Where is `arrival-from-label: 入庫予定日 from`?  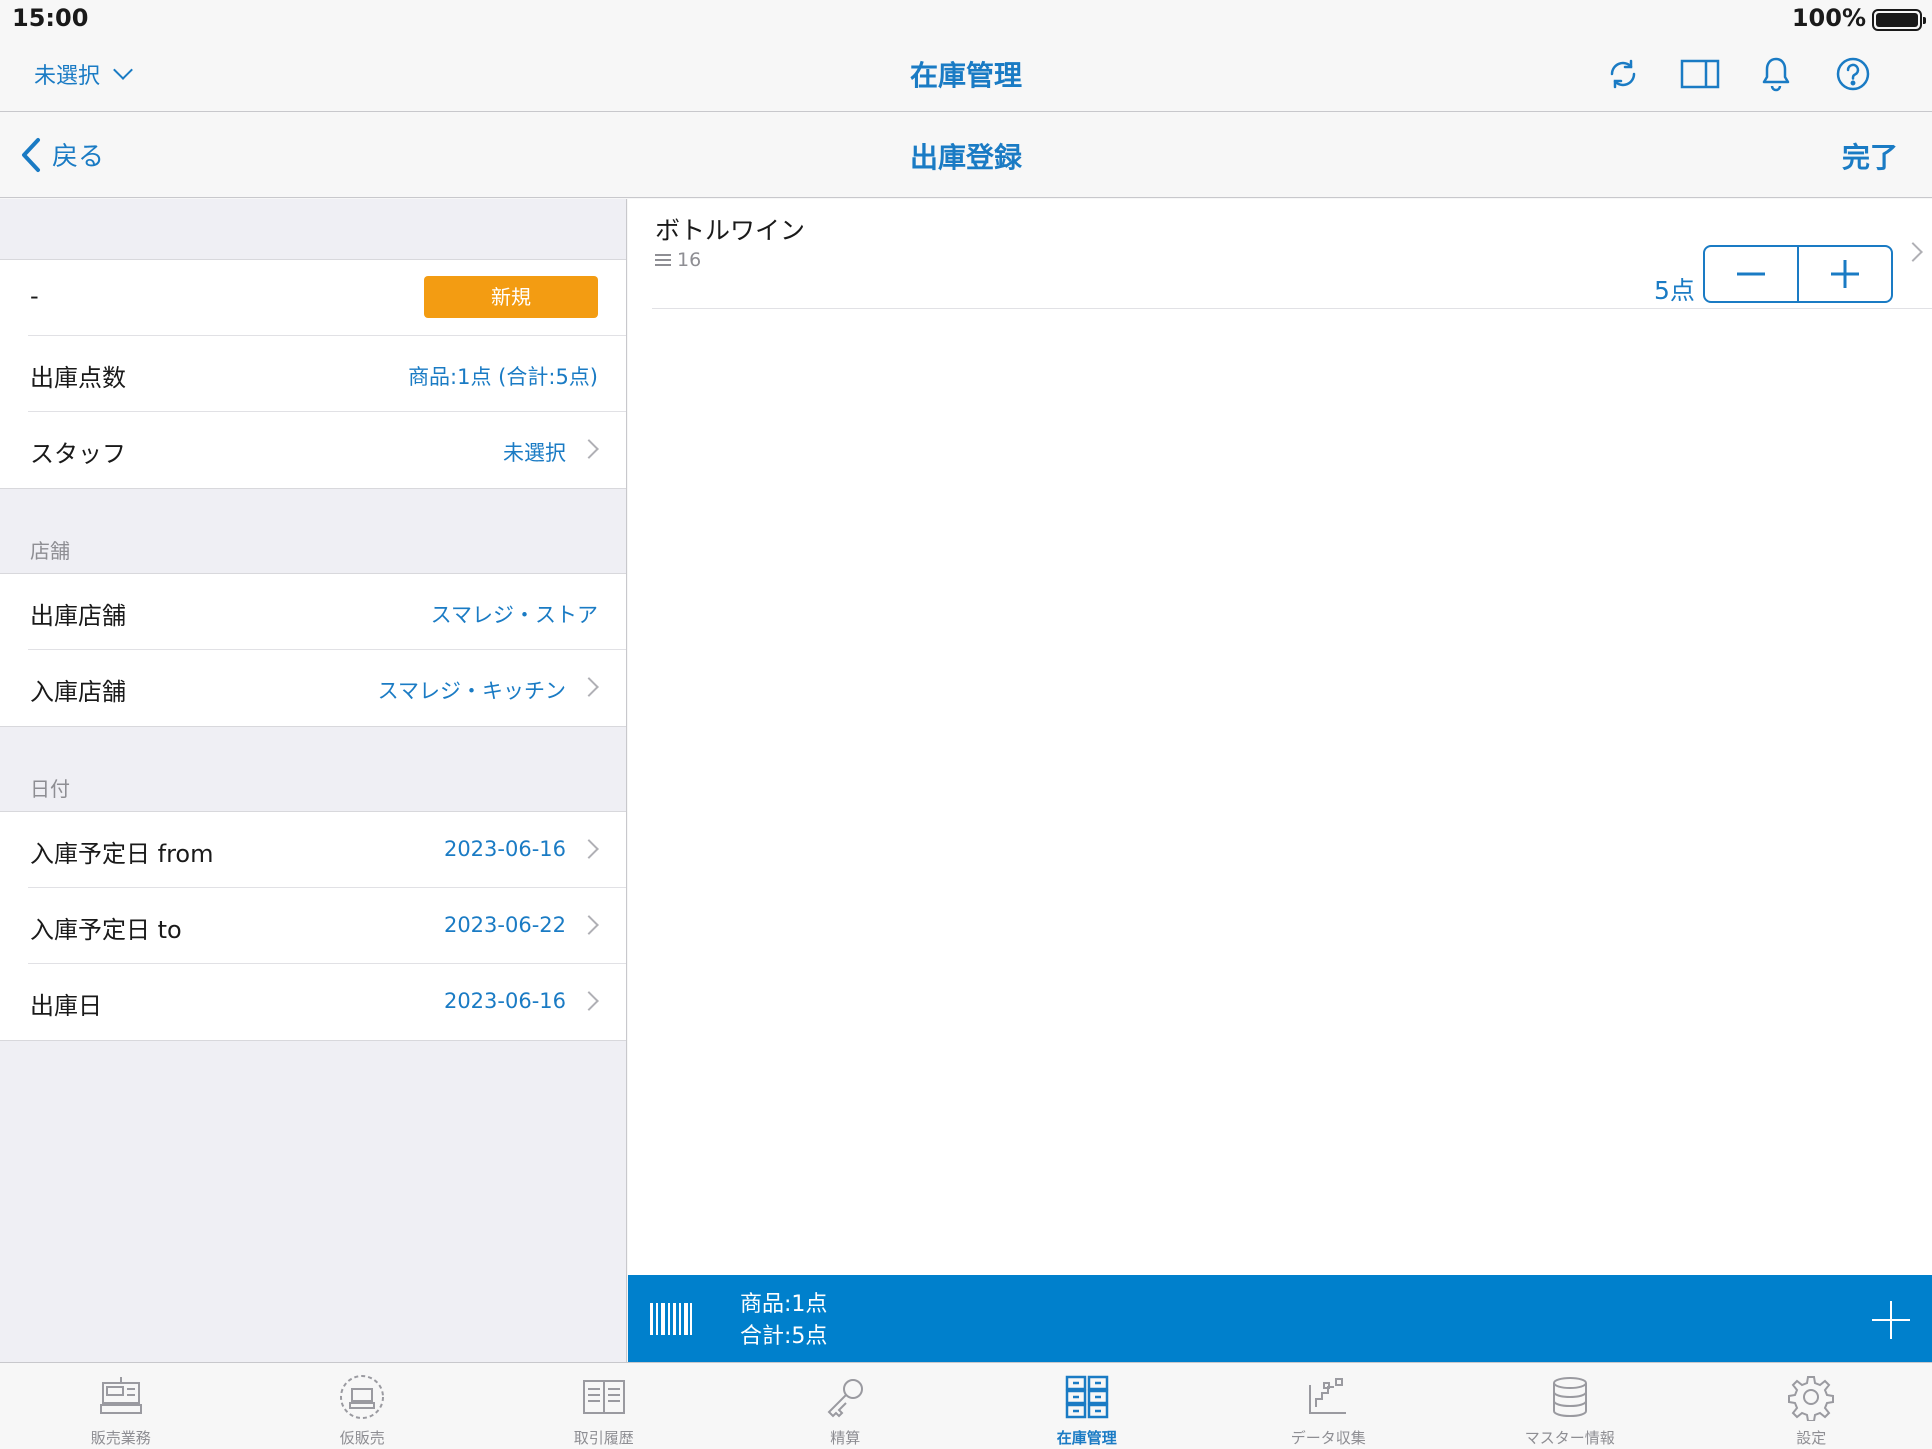
arrival-from-label: 入庫予定日 from is located at coordinates (122, 854).